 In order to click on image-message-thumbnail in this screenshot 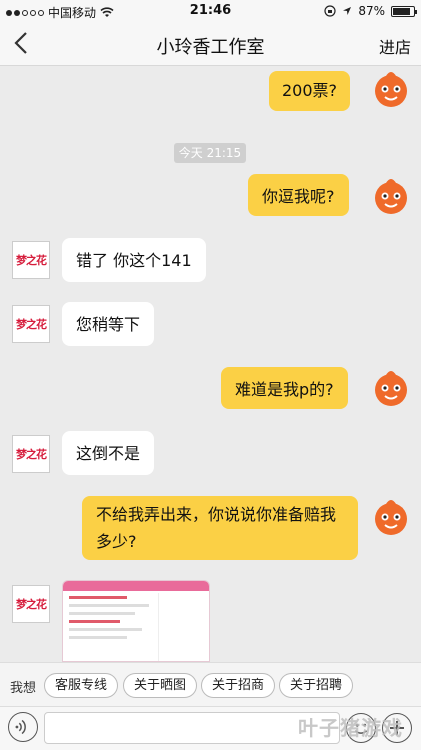, I will do `click(136, 621)`.